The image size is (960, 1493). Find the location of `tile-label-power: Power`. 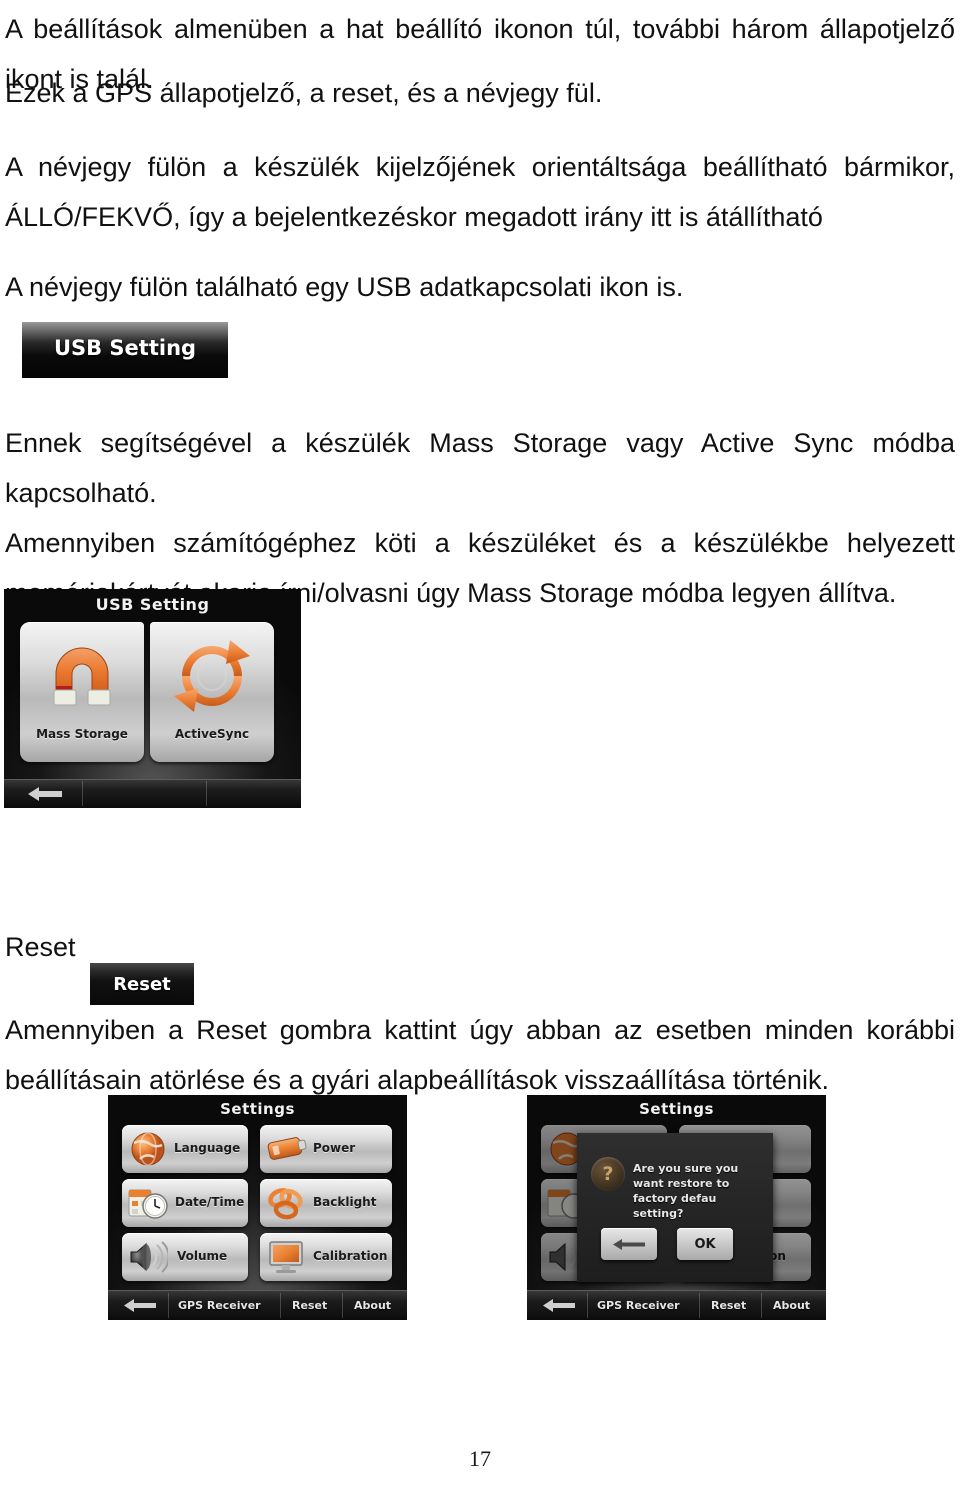

tile-label-power: Power is located at coordinates (334, 1148).